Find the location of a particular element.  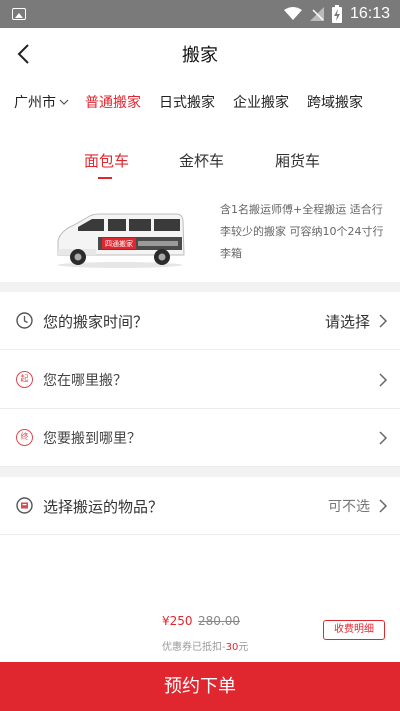

service-bar: 广州市 普通搬家 日式搬家 企业搬家 跨域搬家 is located at coordinates (200, 100).